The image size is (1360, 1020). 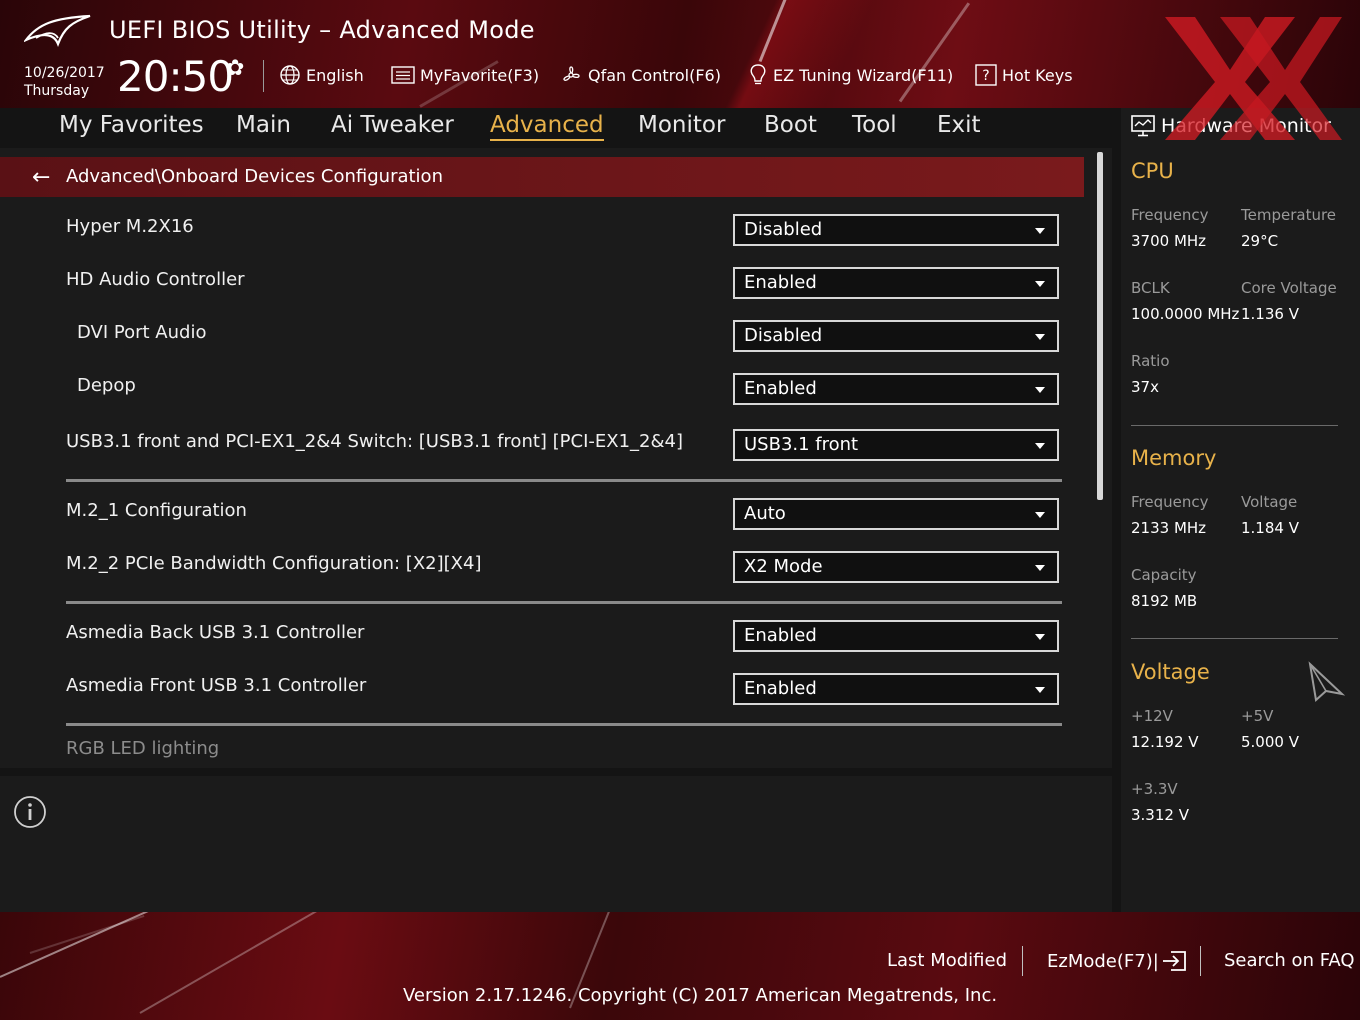 I want to click on ratio-value: 37x, so click(x=1145, y=387).